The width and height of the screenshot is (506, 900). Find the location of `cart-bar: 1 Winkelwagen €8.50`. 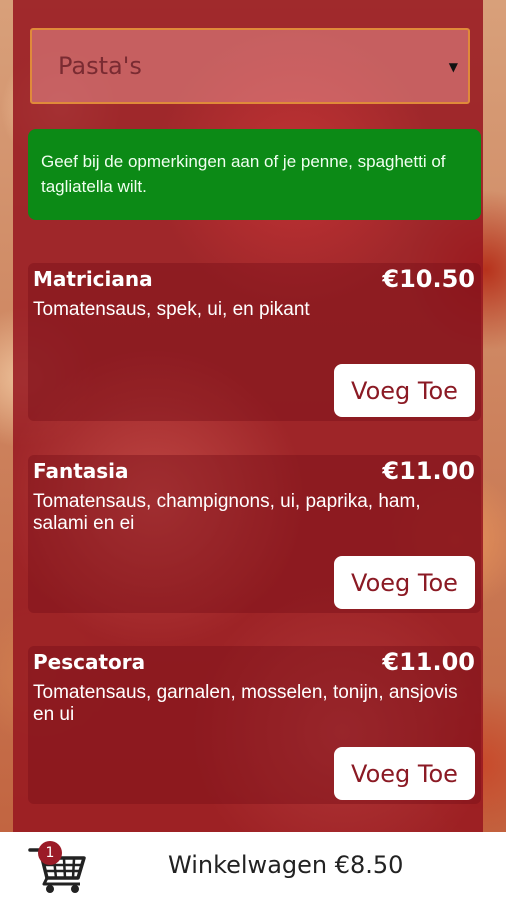

cart-bar: 1 Winkelwagen €8.50 is located at coordinates (253, 866).